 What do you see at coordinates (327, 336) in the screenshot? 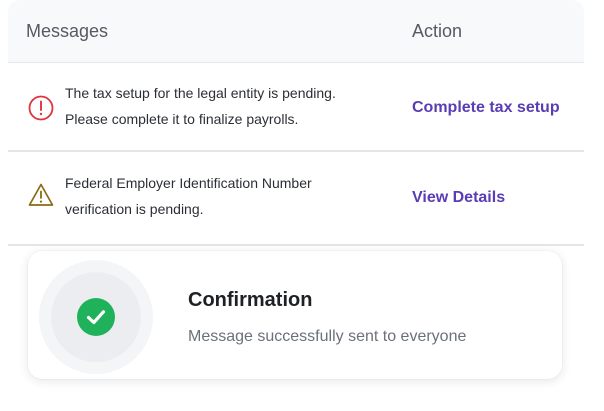
I see `toast-message: Message successfully sent to everyone` at bounding box center [327, 336].